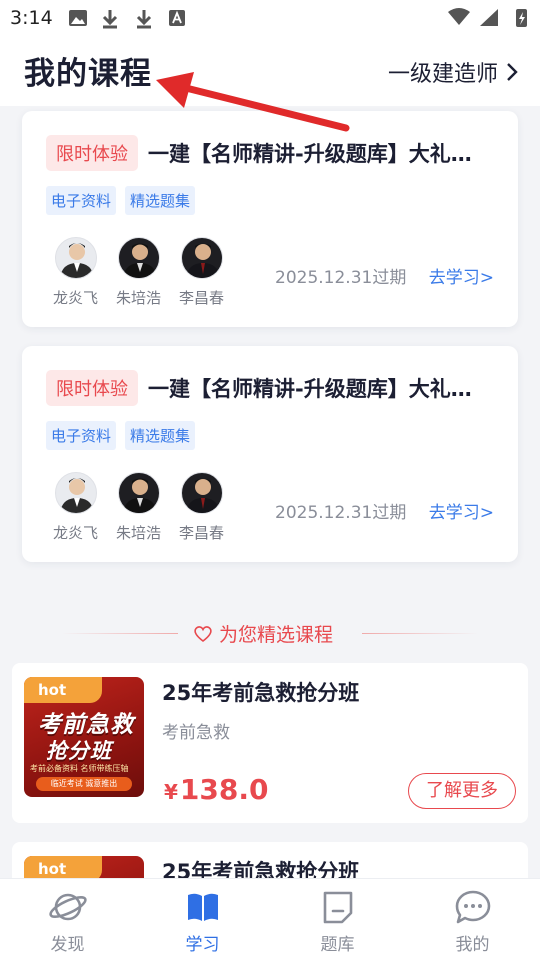 Image resolution: width=540 pixels, height=960 pixels. I want to click on chat-bubble-icon, so click(472, 907).